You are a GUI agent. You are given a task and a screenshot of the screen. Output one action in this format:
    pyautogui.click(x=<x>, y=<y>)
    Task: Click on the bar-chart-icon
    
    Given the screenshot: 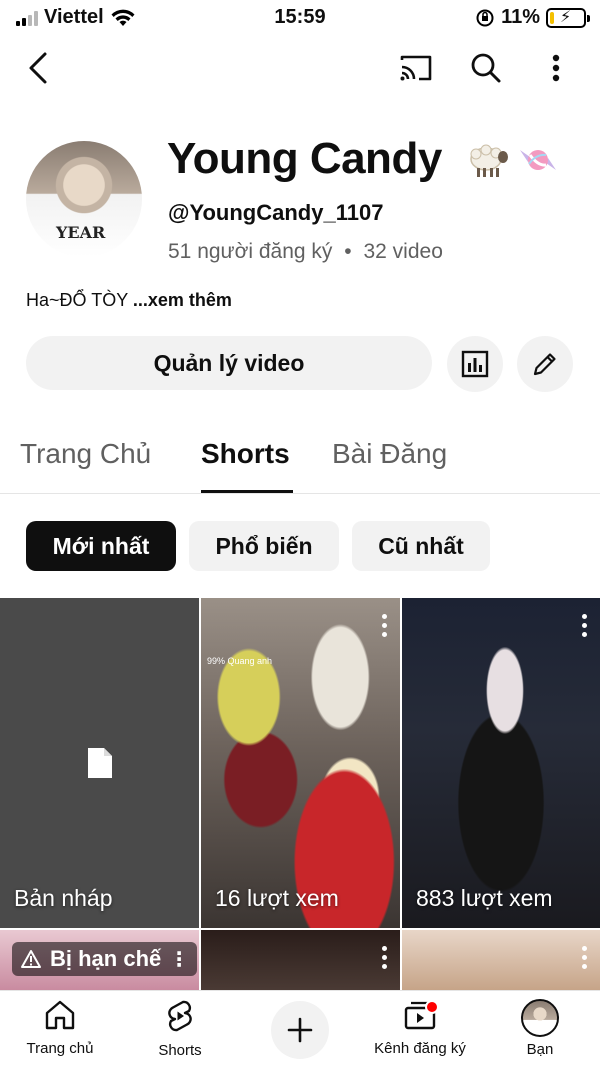 What is the action you would take?
    pyautogui.click(x=475, y=364)
    